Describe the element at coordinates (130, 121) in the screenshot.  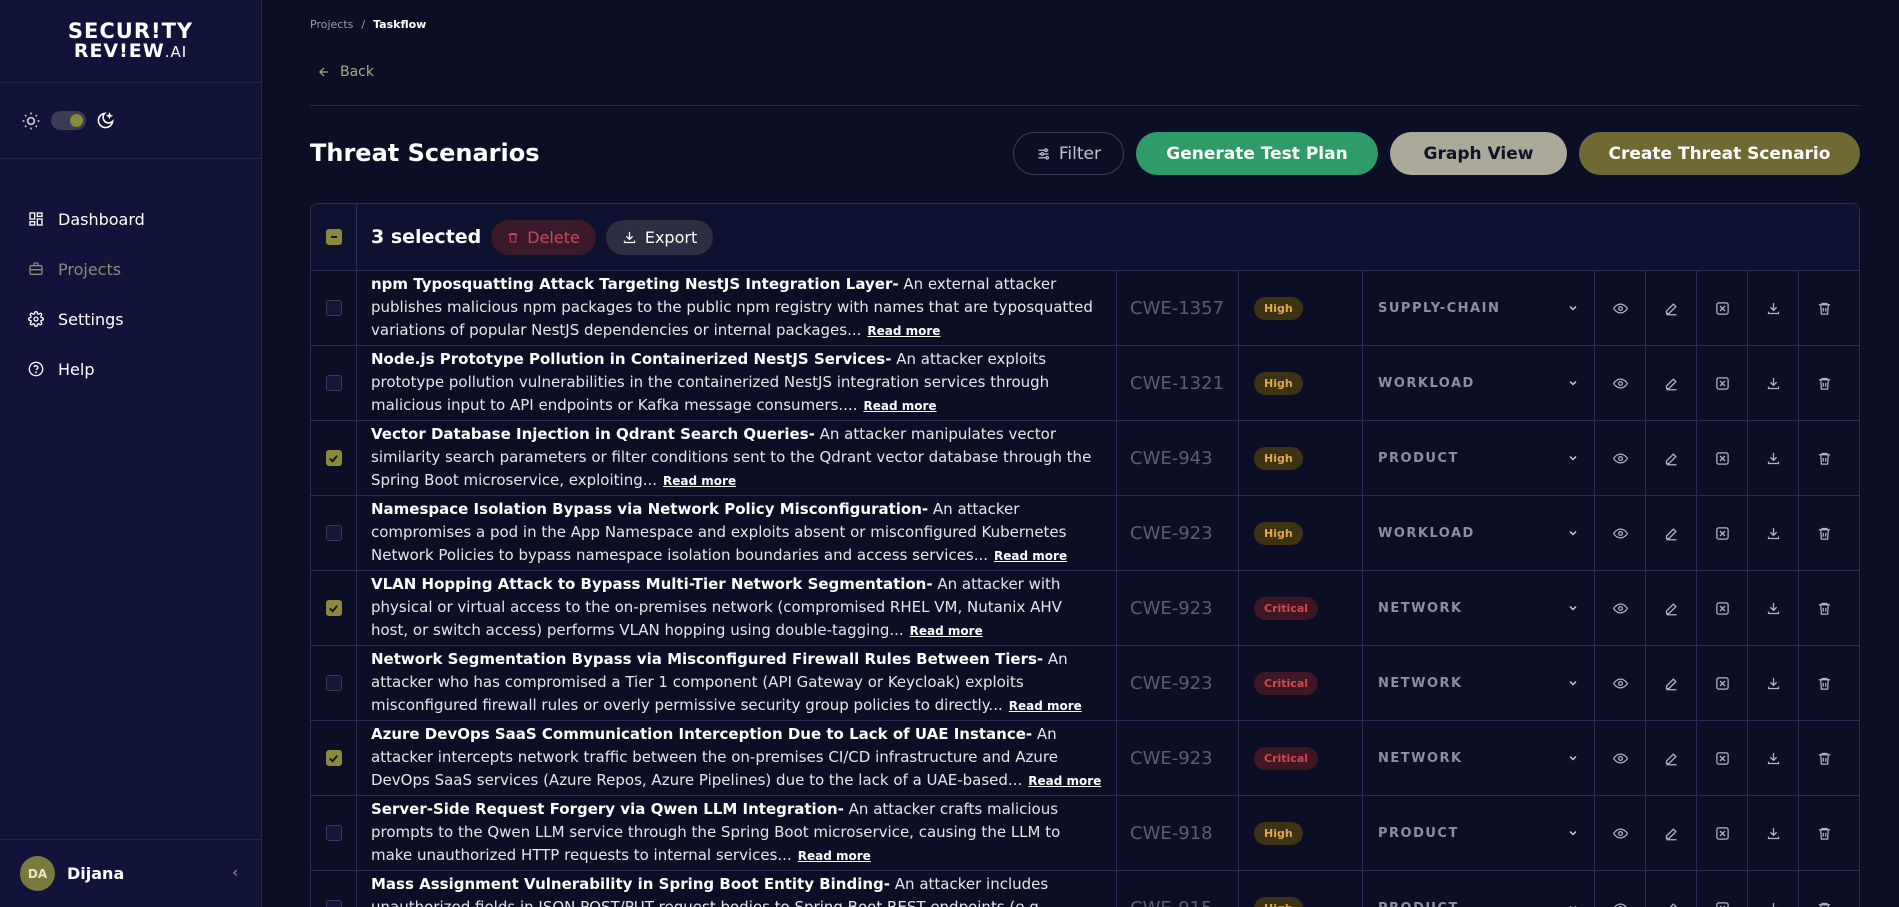
I see `theme-switcher` at that location.